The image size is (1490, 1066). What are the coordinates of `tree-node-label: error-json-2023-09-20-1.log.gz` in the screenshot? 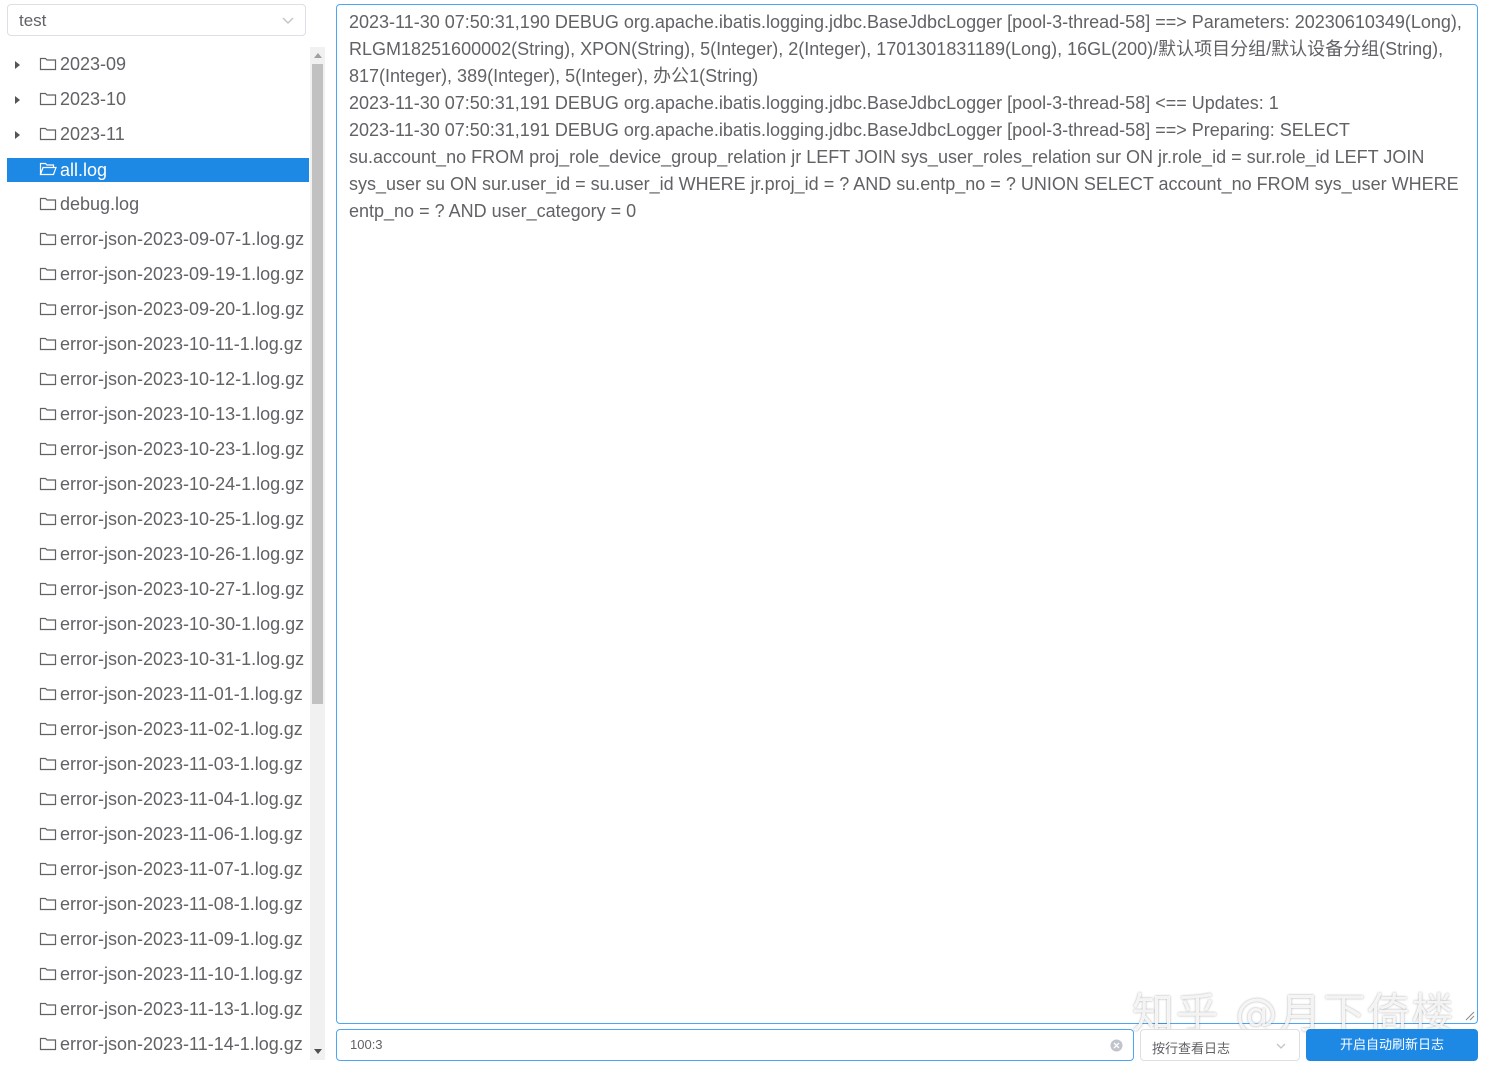 It's located at (182, 309).